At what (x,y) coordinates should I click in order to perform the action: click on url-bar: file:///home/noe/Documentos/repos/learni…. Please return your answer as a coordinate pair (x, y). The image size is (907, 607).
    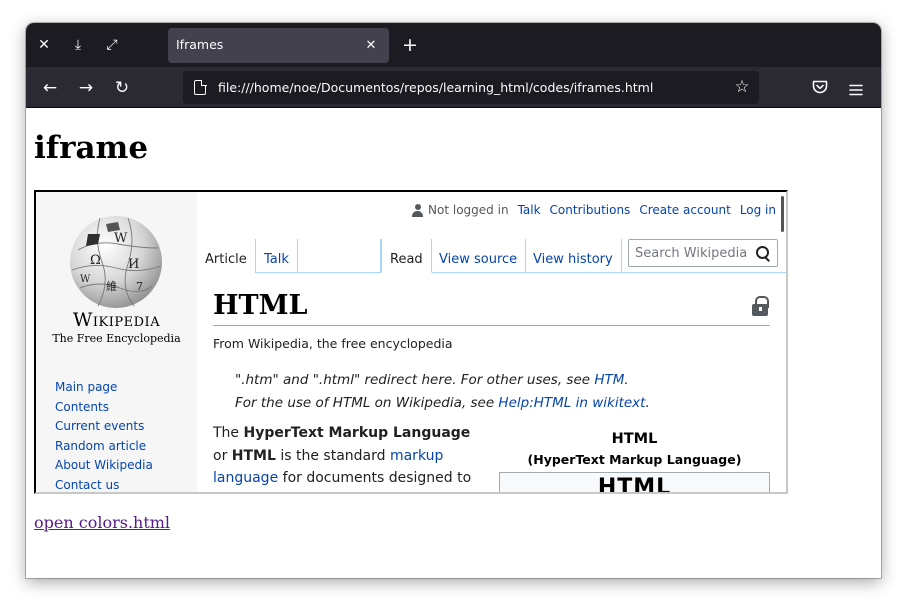
    Looking at the image, I should click on (471, 87).